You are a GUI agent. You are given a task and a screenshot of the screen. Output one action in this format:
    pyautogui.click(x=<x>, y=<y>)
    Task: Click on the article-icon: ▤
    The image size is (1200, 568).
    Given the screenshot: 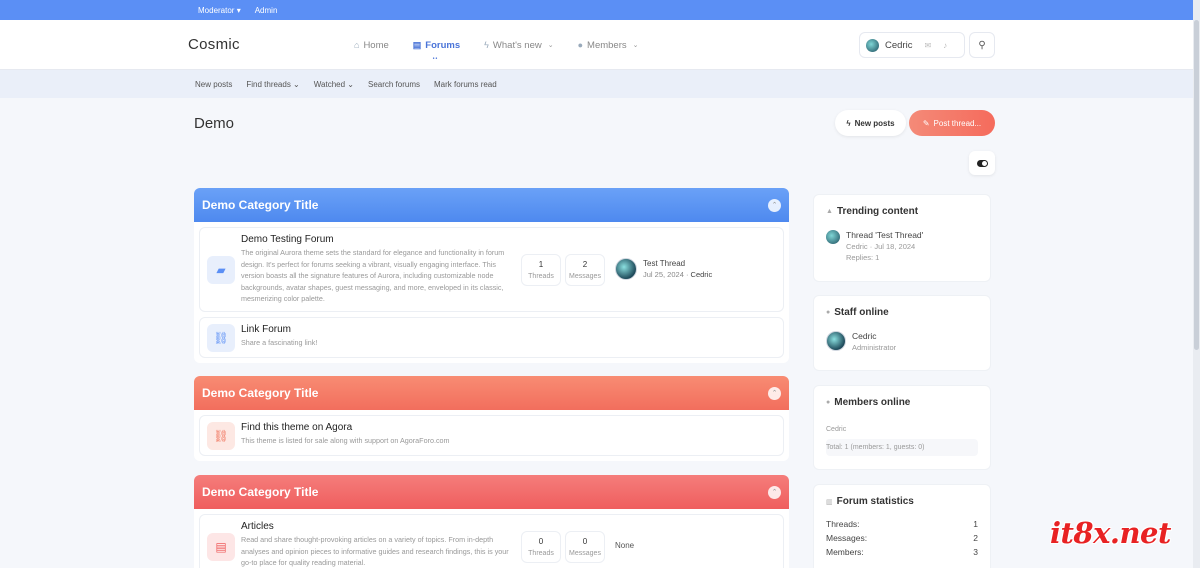 What is the action you would take?
    pyautogui.click(x=221, y=547)
    